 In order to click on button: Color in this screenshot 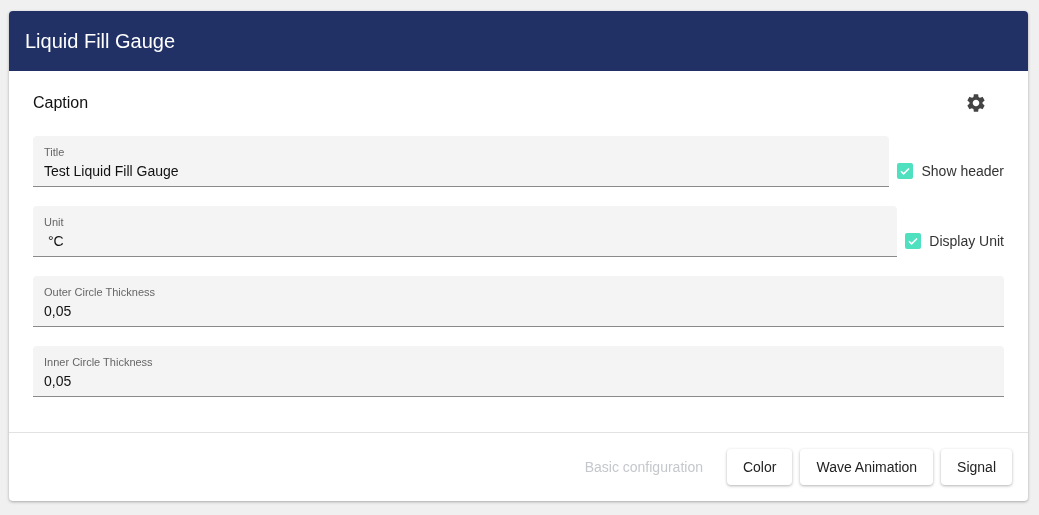, I will do `click(759, 467)`.